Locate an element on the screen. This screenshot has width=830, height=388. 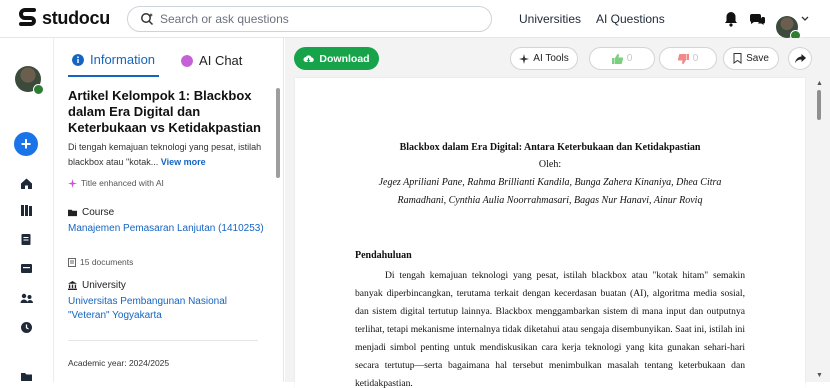
dislike-button: 0 is located at coordinates (688, 58).